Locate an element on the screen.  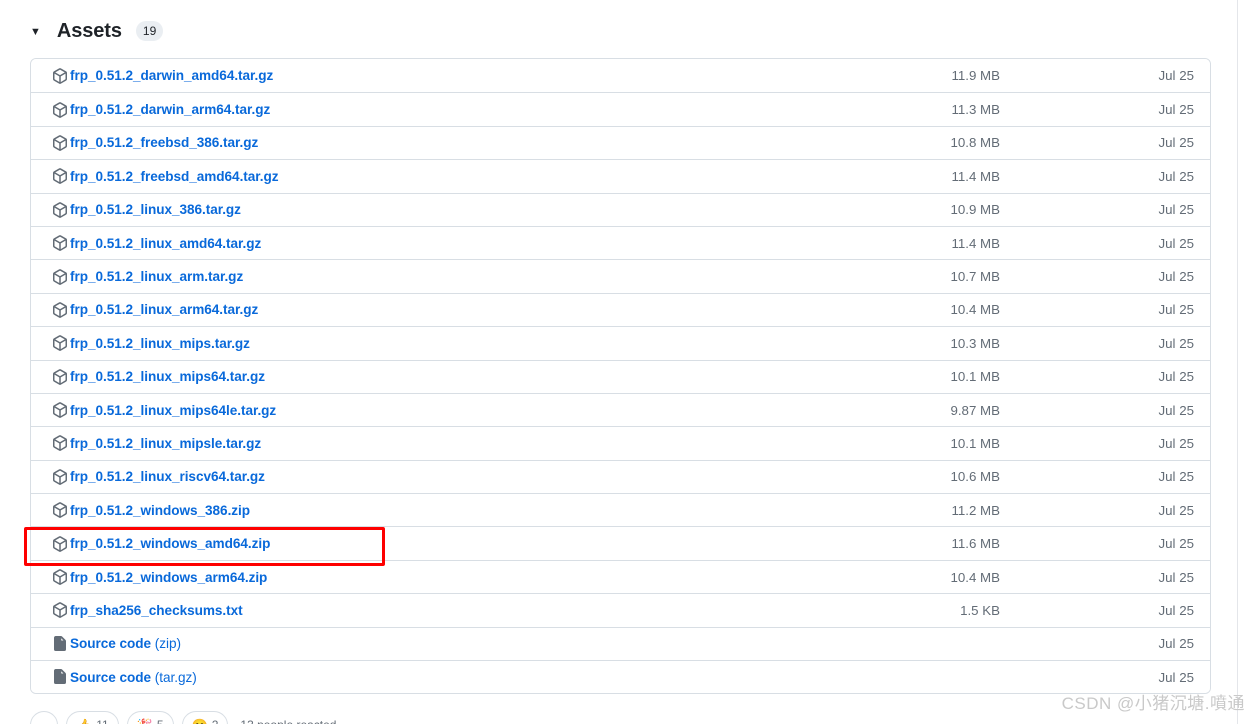
asset-size: 10.1 MB is located at coordinates (975, 377).